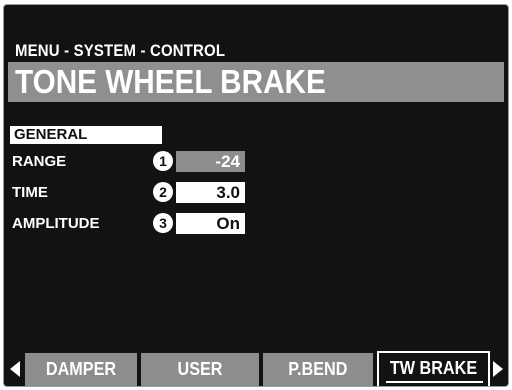 The height and width of the screenshot is (390, 512). I want to click on param-label-time: TIME, so click(30, 192).